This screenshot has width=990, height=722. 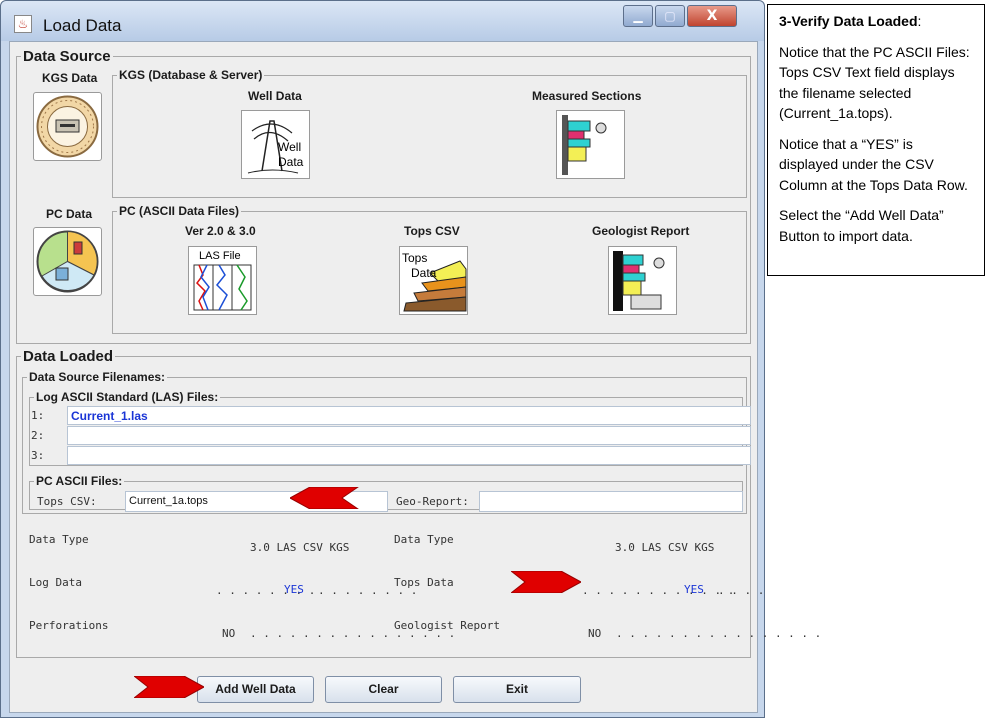 I want to click on las-file-field-1: Current_1.las, so click(x=409, y=415).